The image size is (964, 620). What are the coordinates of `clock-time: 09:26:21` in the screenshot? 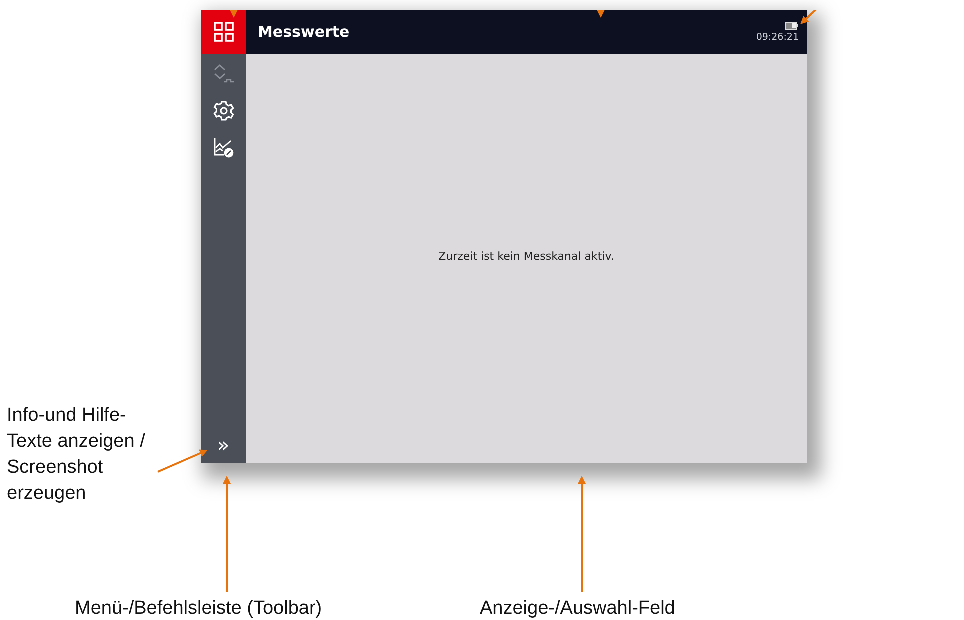 It's located at (777, 37).